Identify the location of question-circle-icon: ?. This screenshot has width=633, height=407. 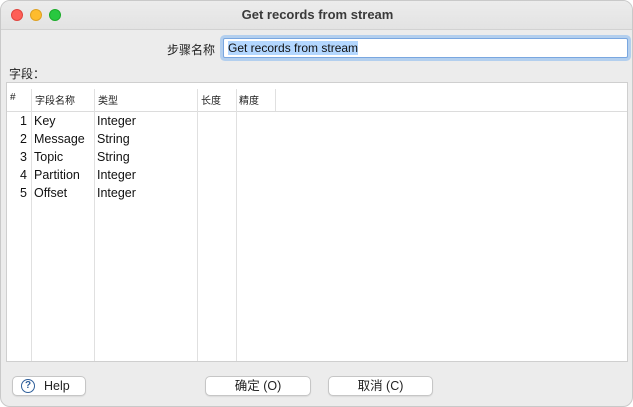
(28, 386).